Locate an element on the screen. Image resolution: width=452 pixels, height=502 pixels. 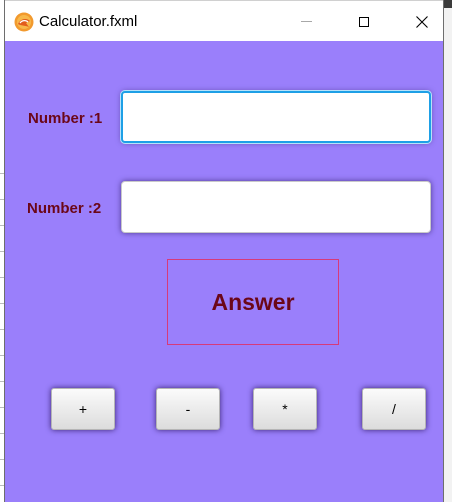
multiply-button: * is located at coordinates (285, 409).